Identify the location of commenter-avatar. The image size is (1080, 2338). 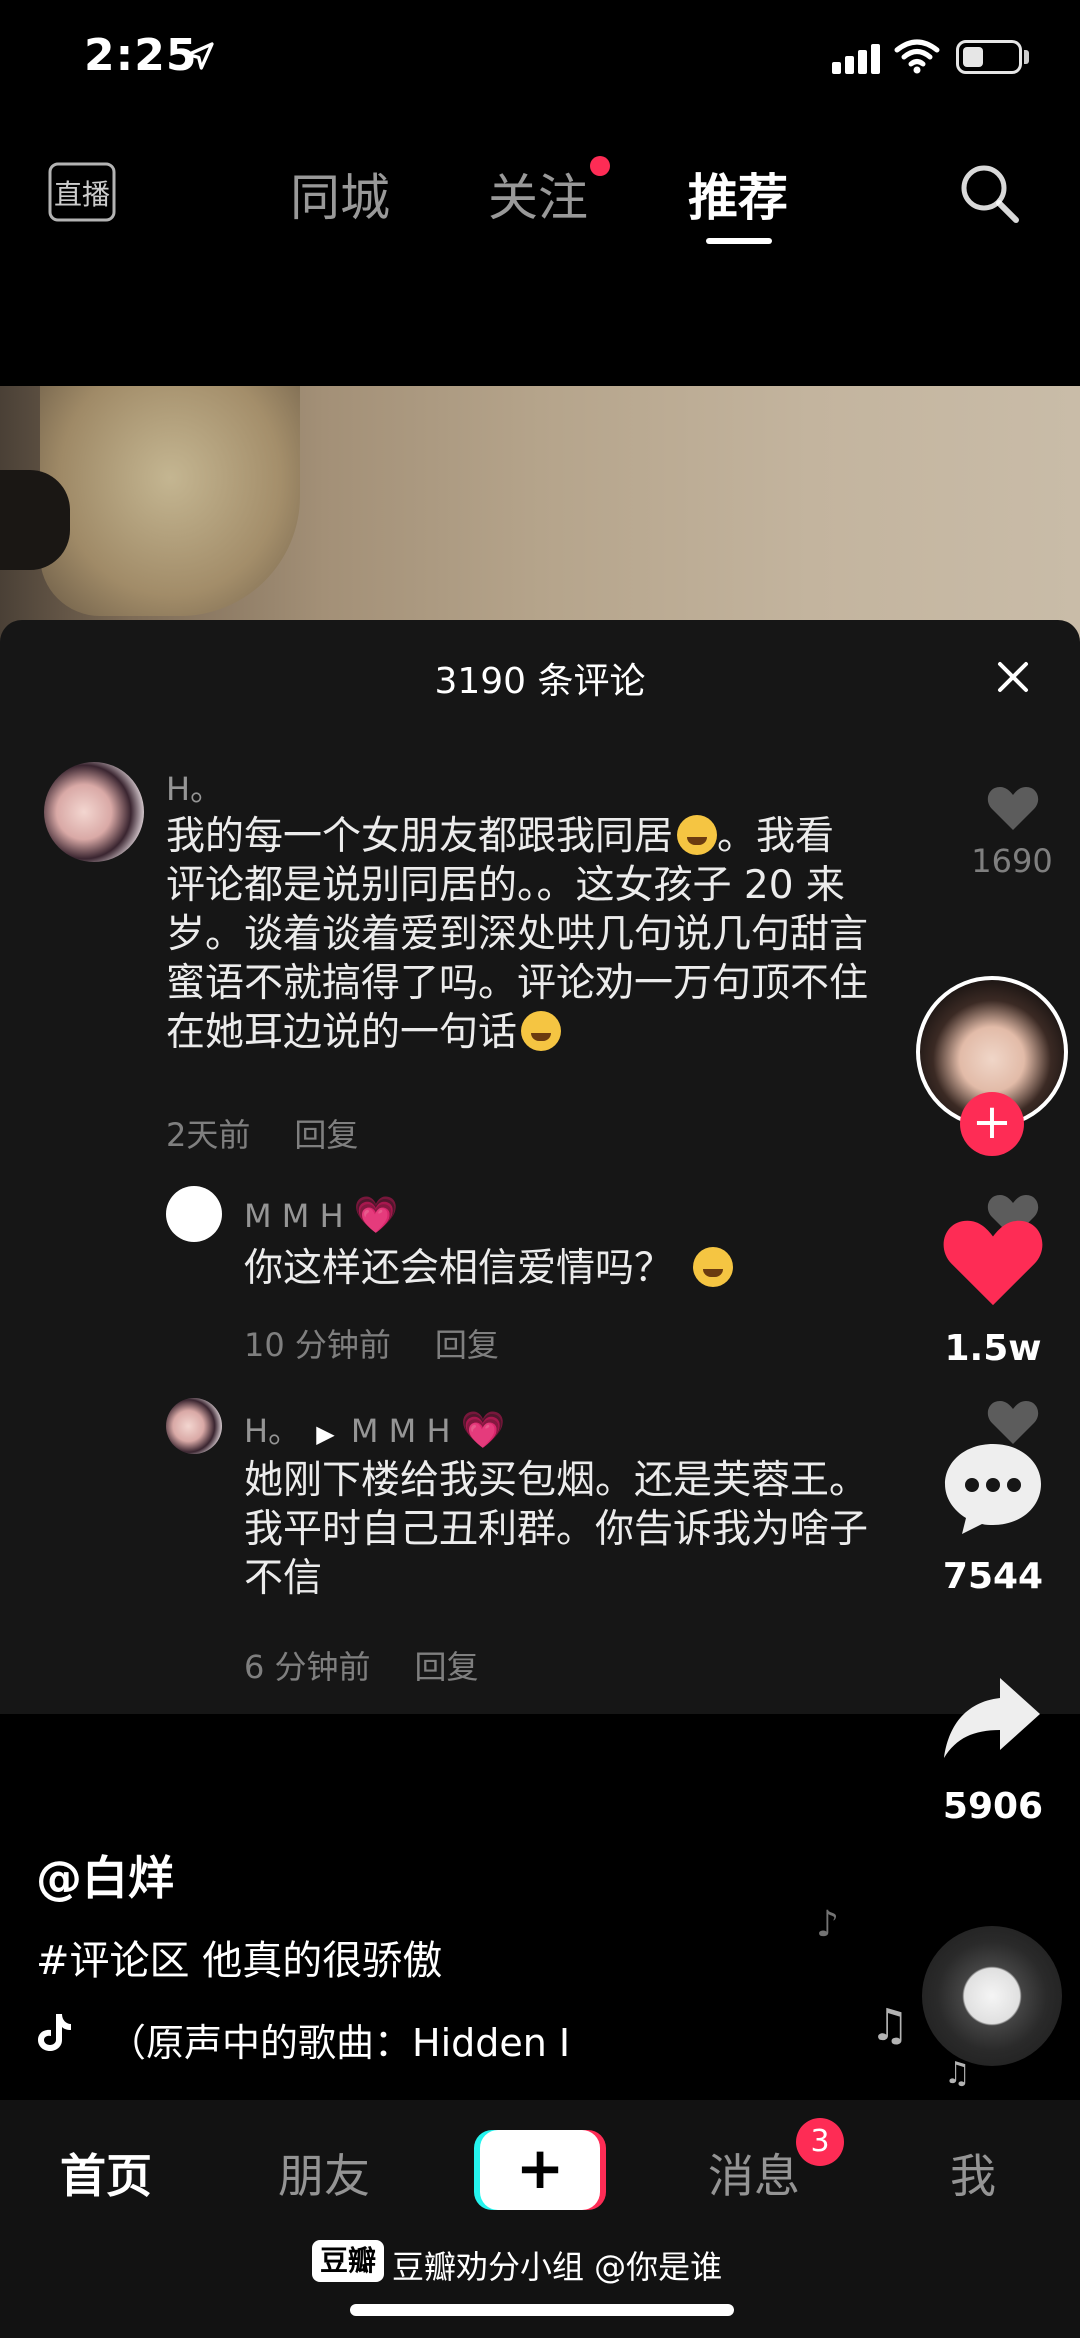
(94, 812).